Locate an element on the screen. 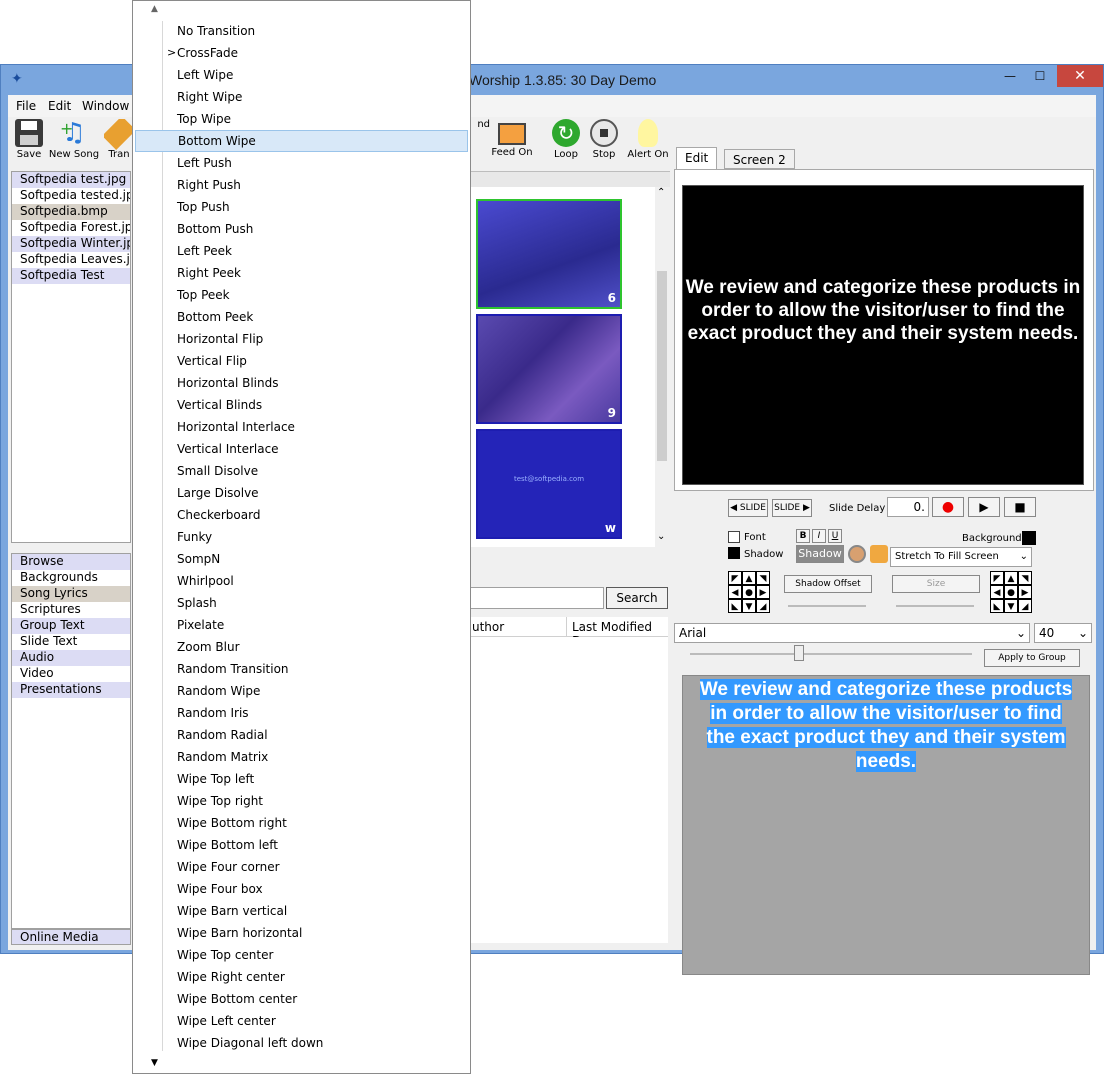 The height and width of the screenshot is (1074, 1104). list-item: Softpedia test.jpg is located at coordinates (71, 180).